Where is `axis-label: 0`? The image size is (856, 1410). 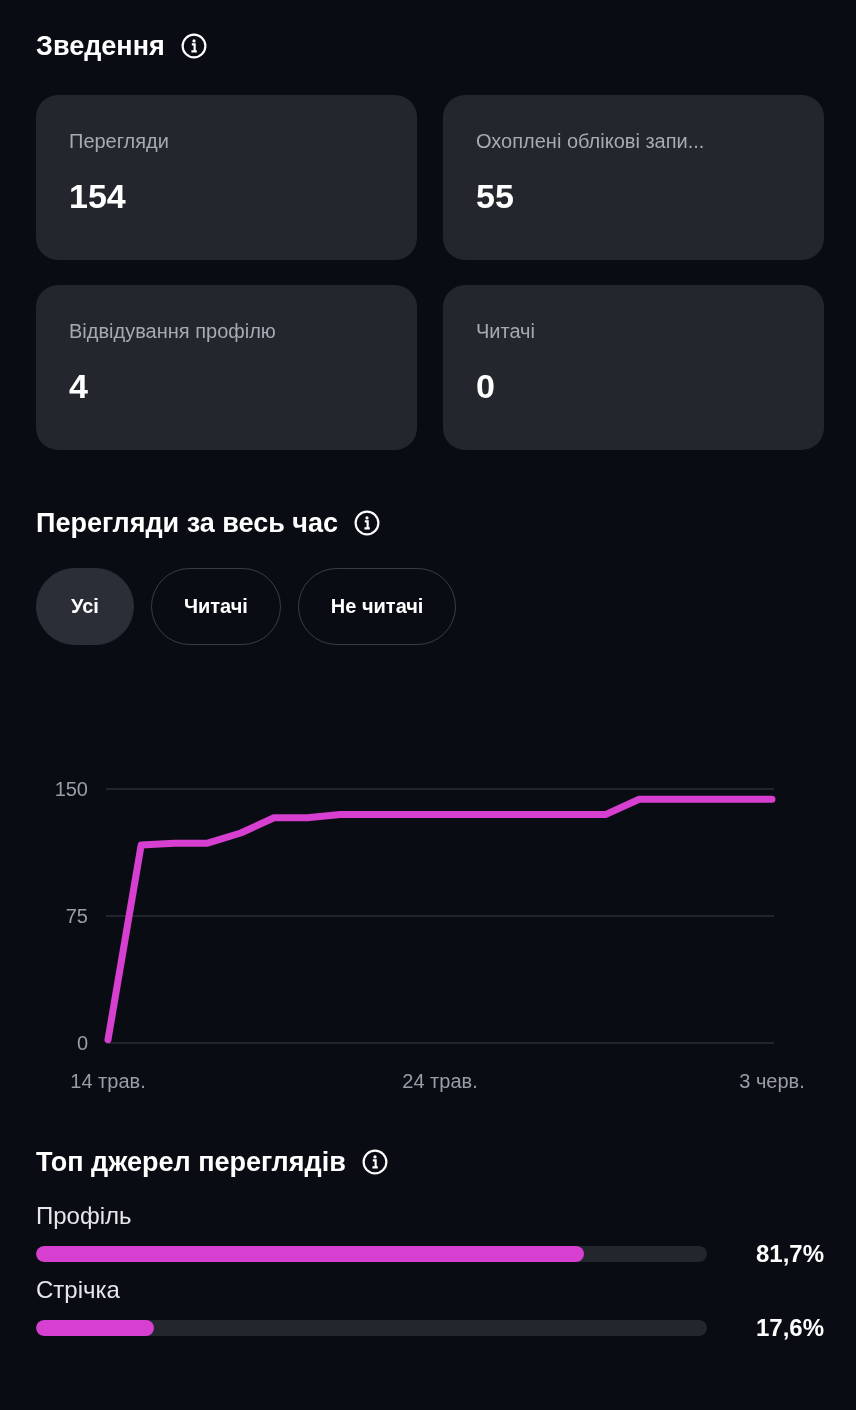 axis-label: 0 is located at coordinates (82, 1043).